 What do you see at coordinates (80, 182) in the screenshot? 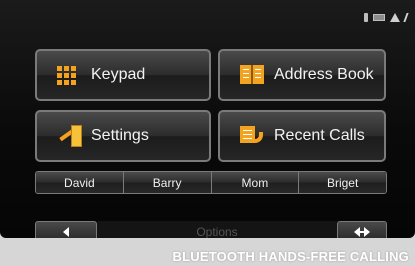
I see `contact-david-button: David` at bounding box center [80, 182].